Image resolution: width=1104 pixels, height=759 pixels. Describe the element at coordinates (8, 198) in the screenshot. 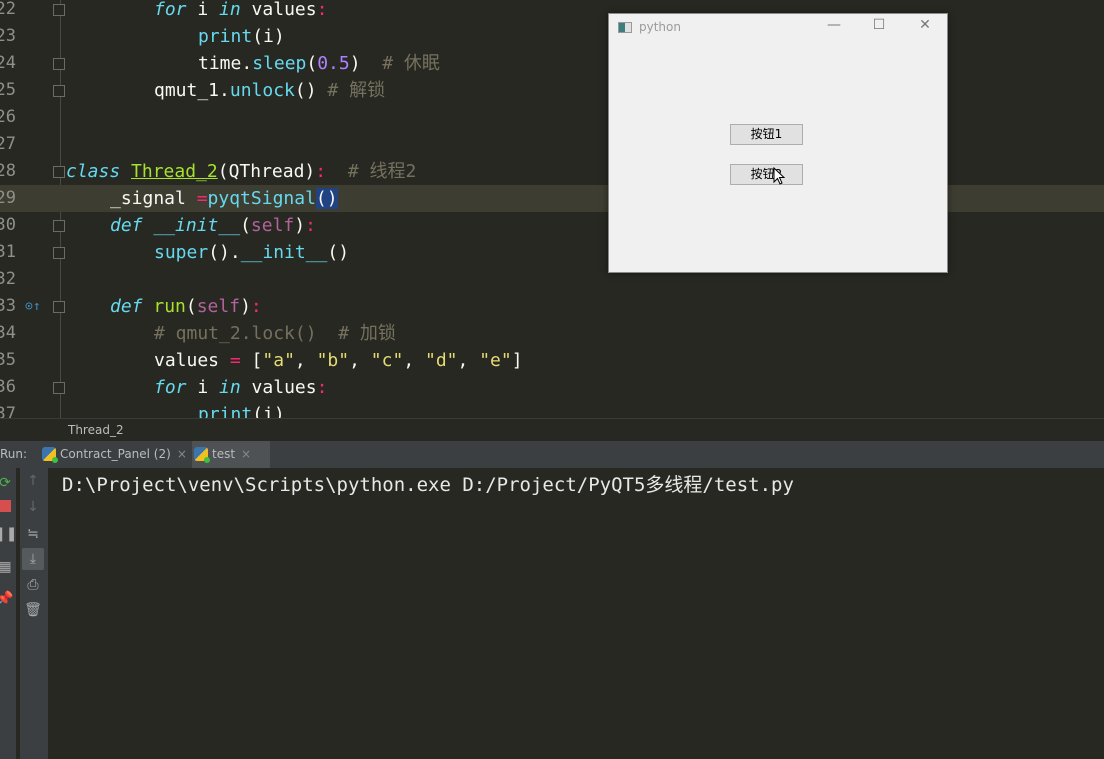

I see `line-number: 29` at that location.